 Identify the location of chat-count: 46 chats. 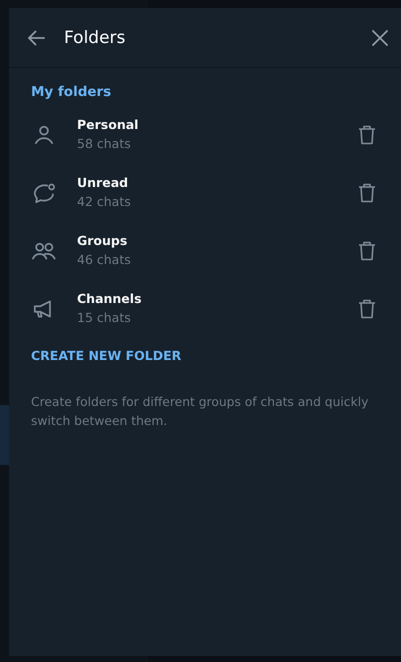
(104, 259).